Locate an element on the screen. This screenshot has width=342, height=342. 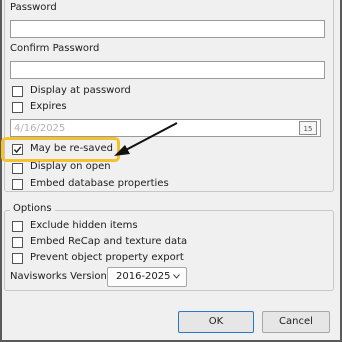
may-be-resaved-checkbox is located at coordinates (17, 149).